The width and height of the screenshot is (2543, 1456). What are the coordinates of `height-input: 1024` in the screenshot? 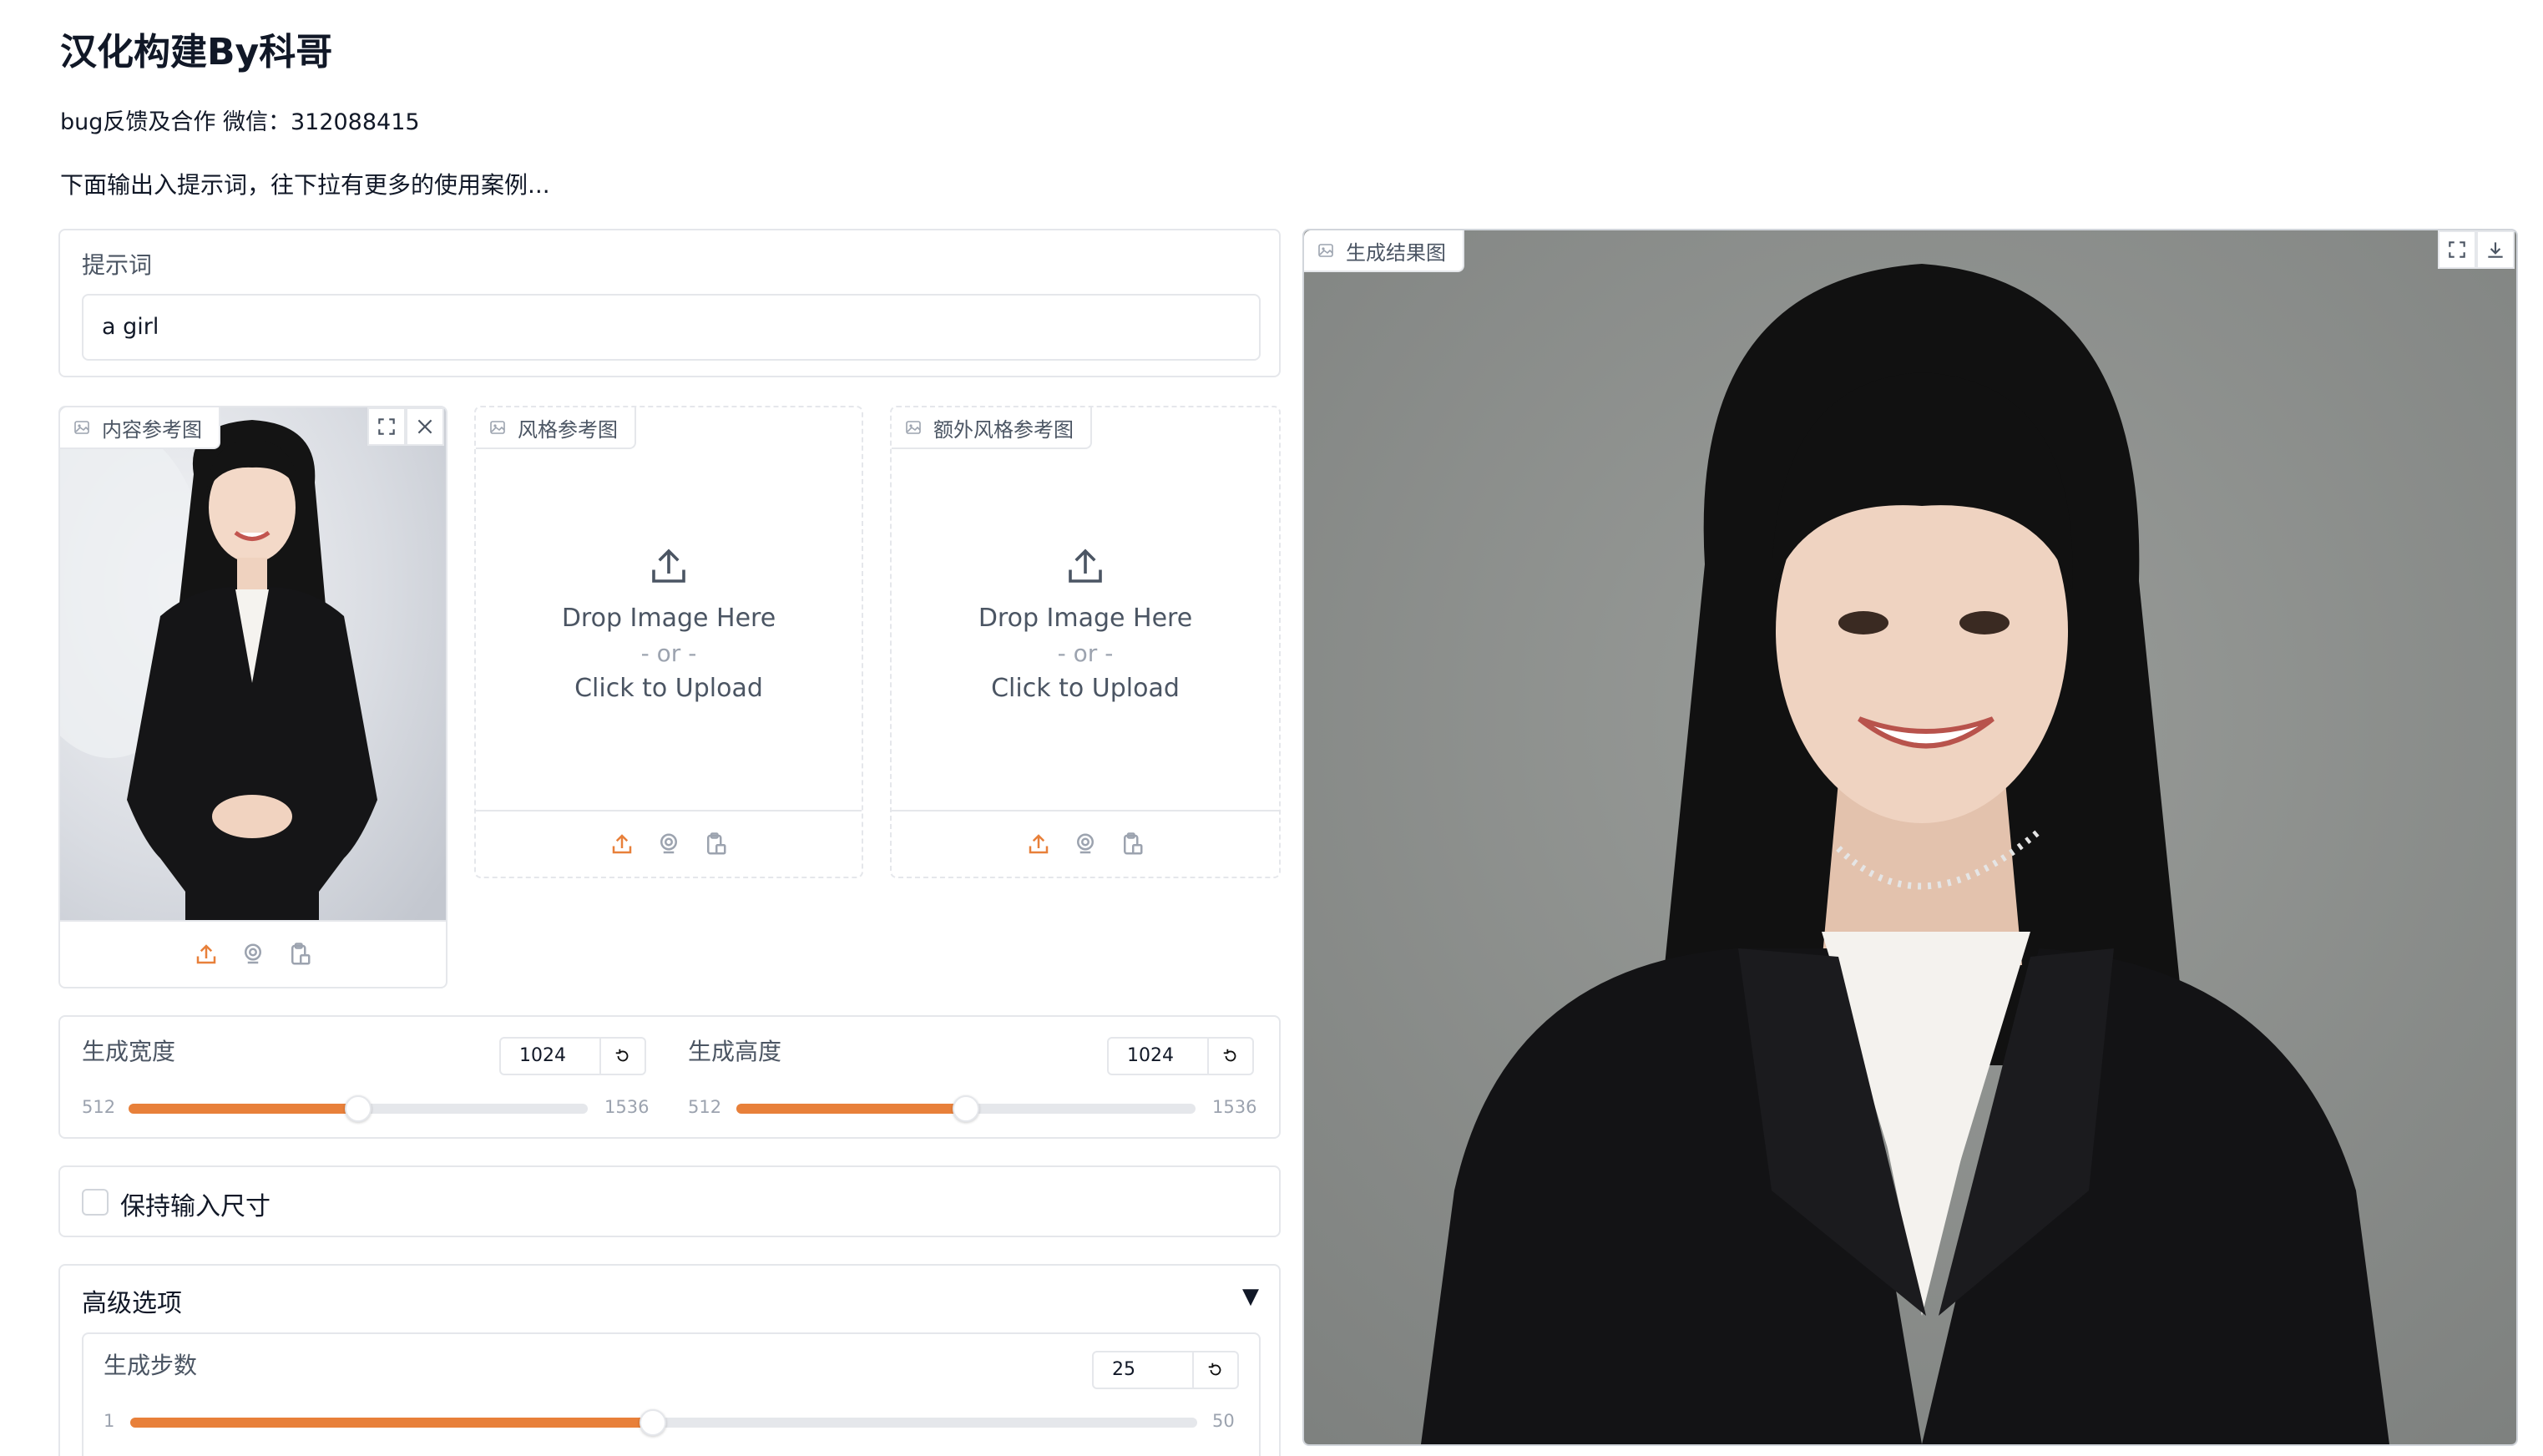 It's located at (1159, 1056).